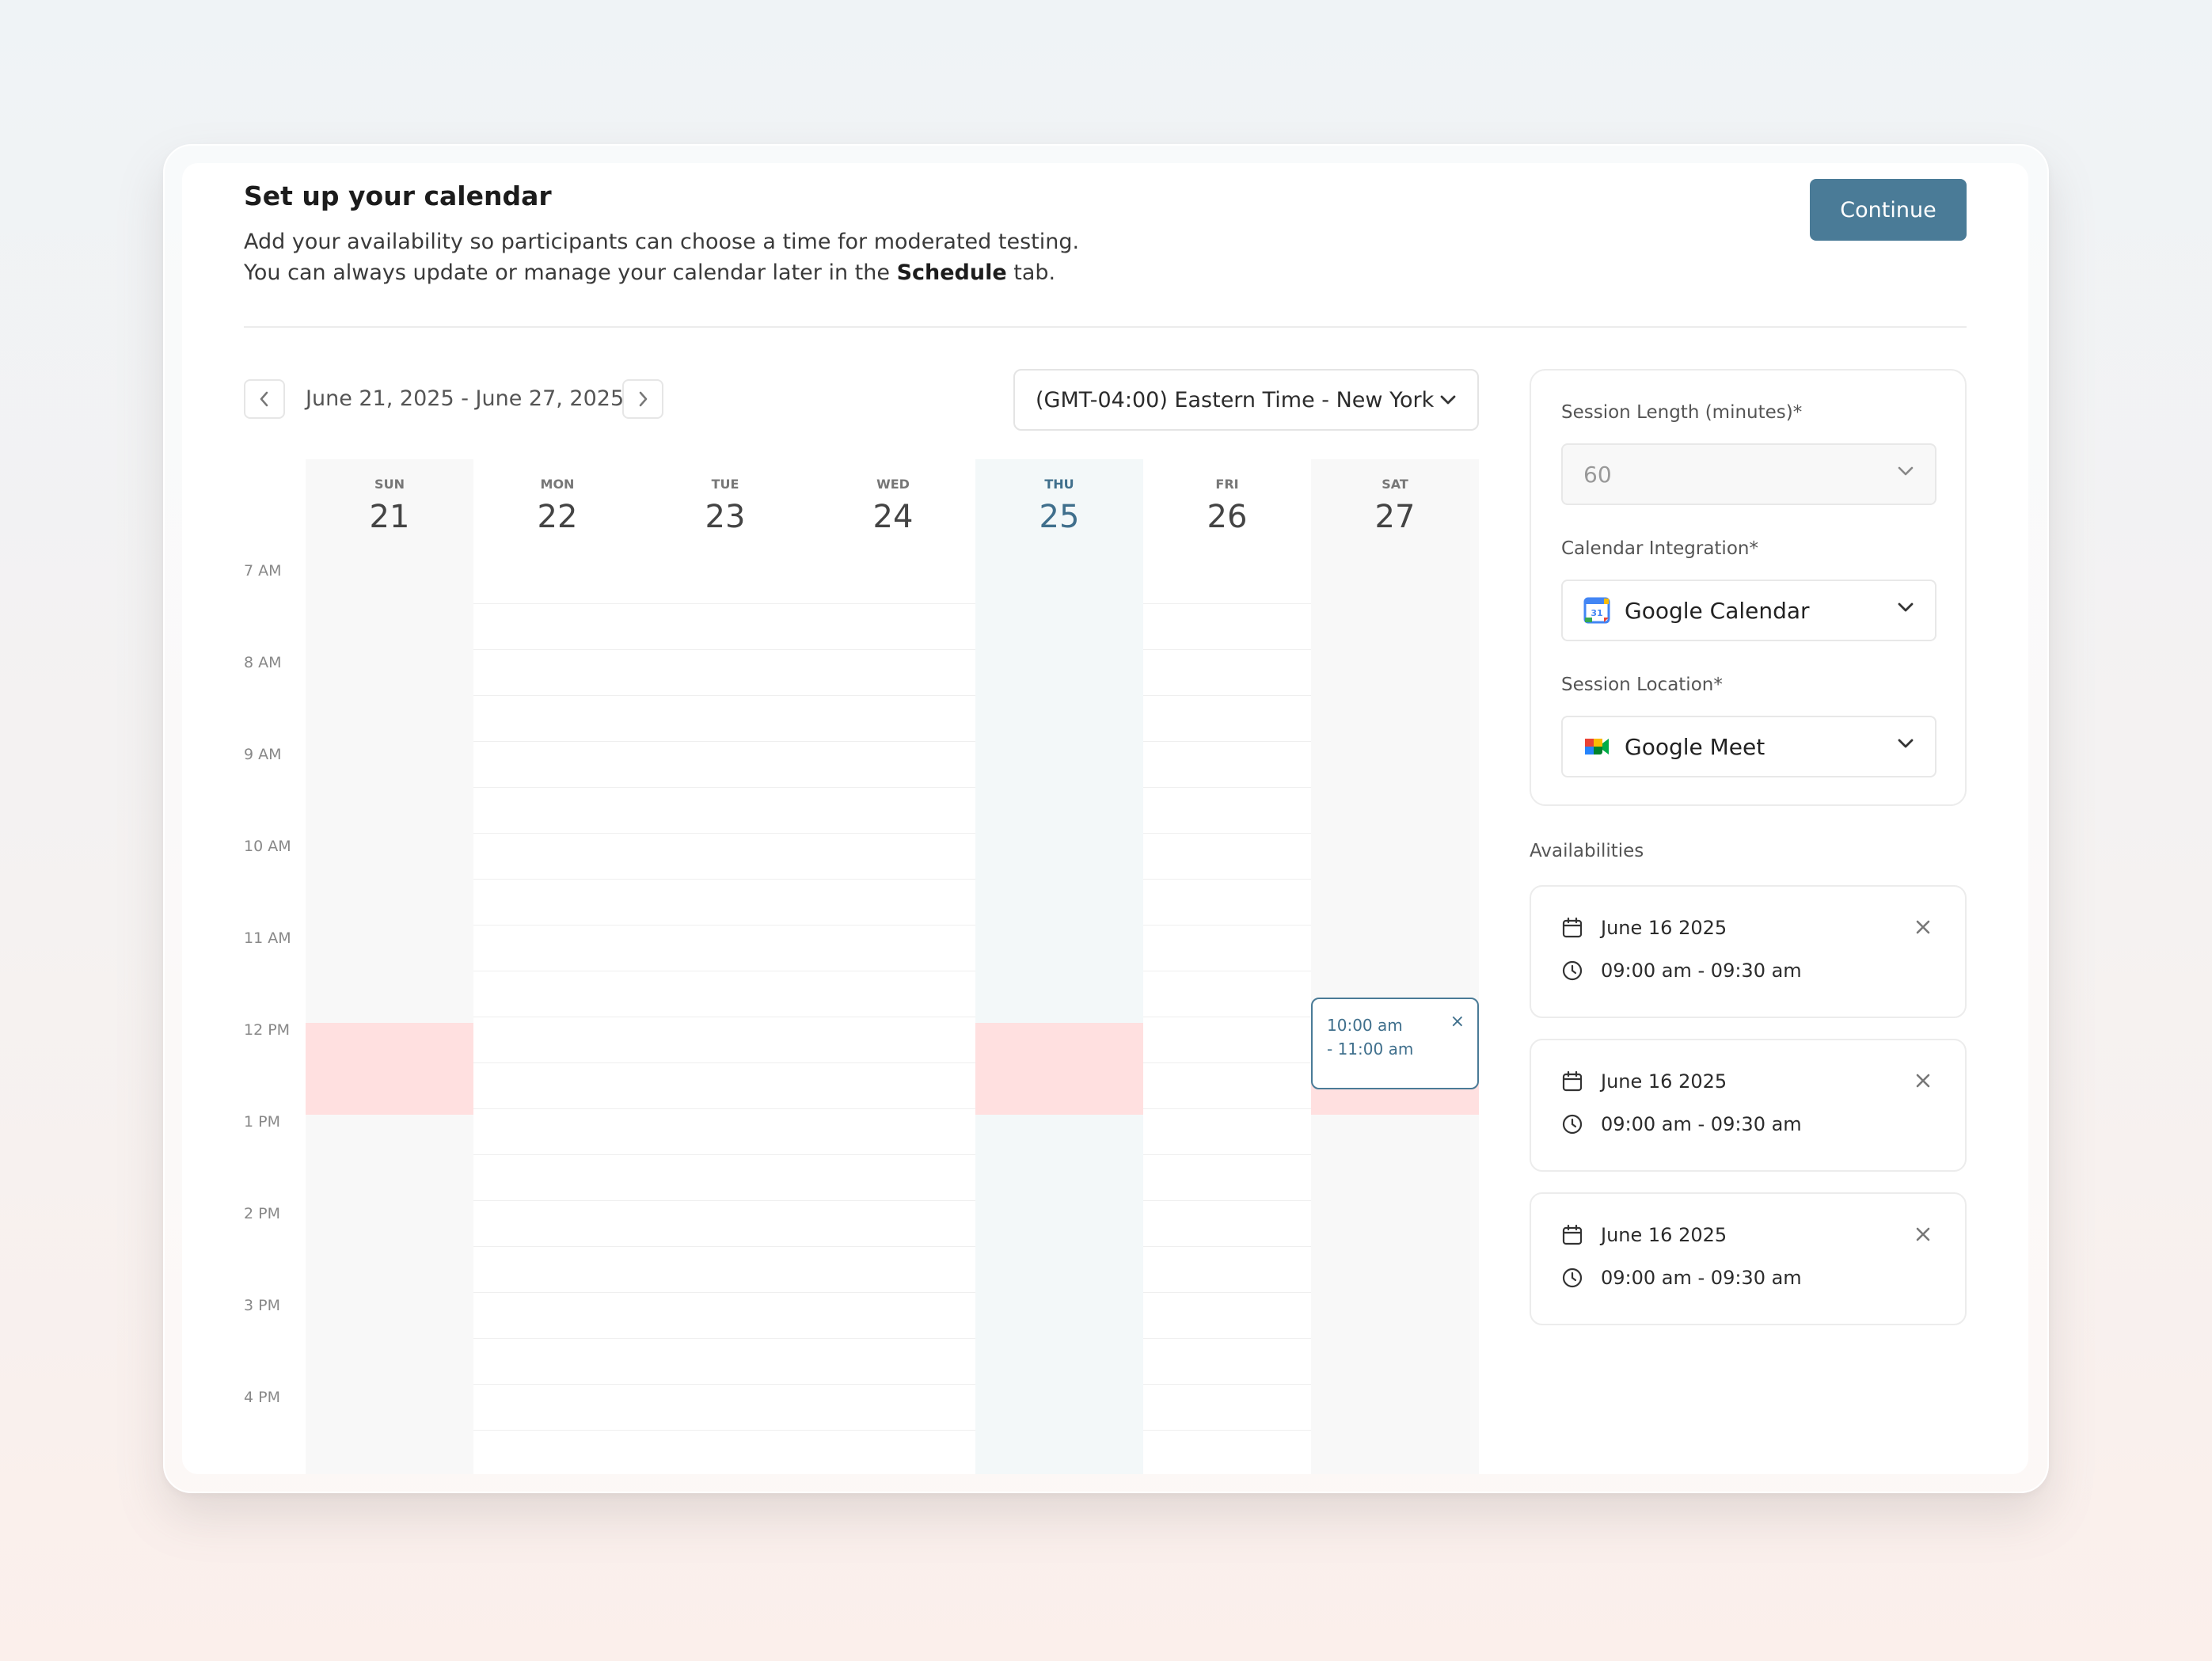 This screenshot has height=1661, width=2212. I want to click on day-number: 24, so click(893, 517).